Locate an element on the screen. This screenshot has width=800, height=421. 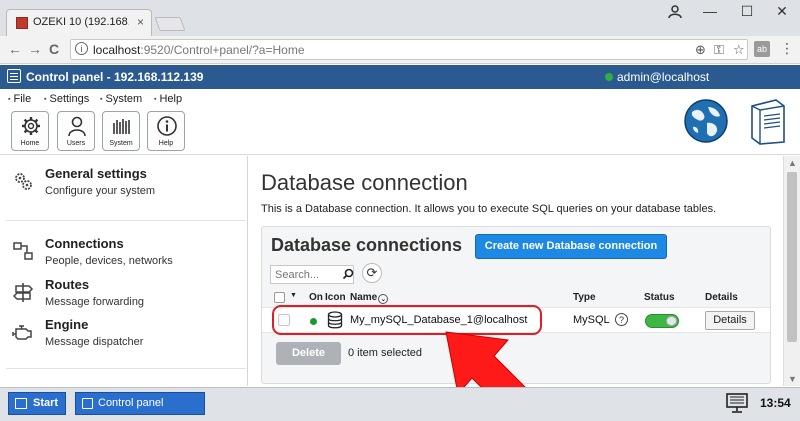
toolbar-help-label: Help is located at coordinates (166, 143).